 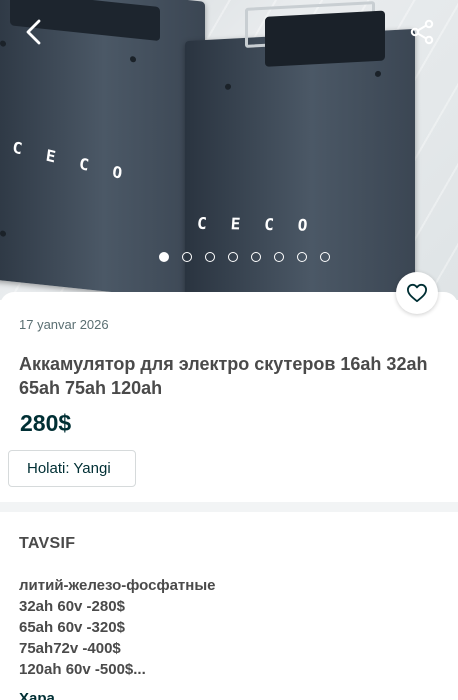 I want to click on section-divider, so click(x=229, y=507).